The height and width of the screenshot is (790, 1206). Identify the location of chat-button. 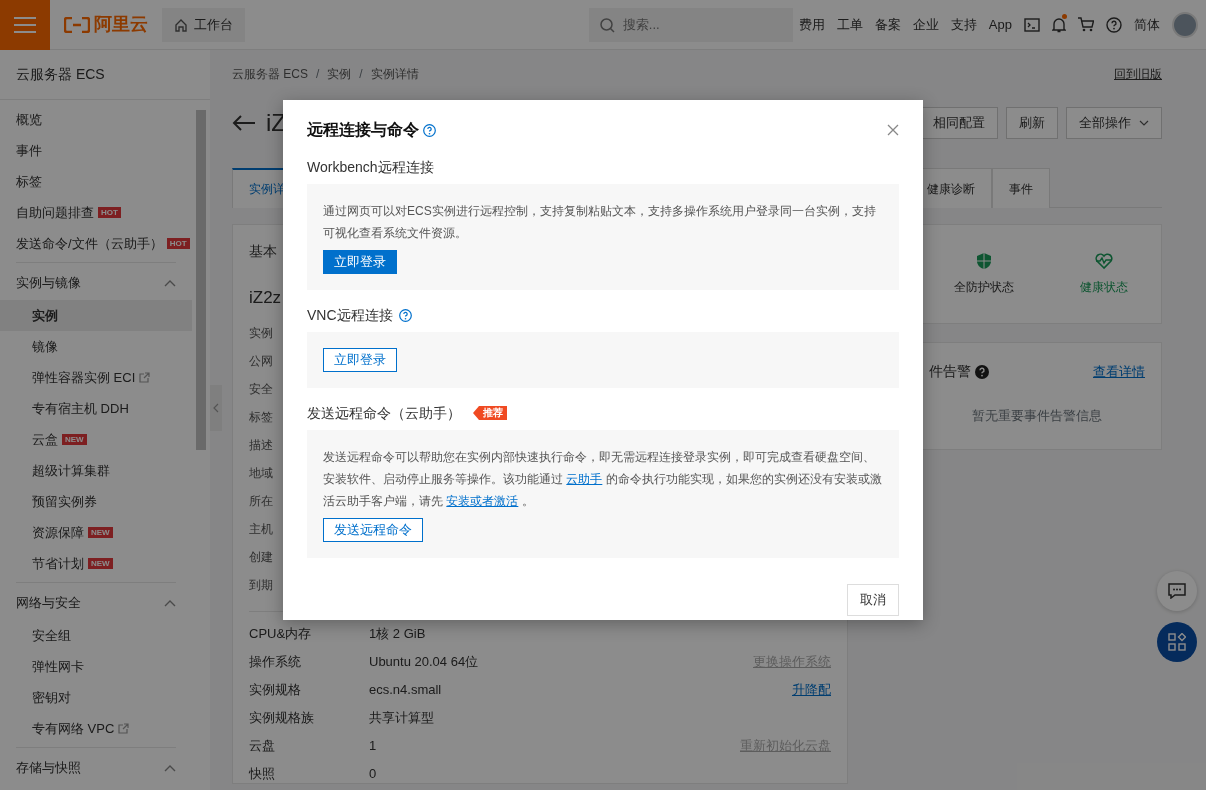
(1177, 591).